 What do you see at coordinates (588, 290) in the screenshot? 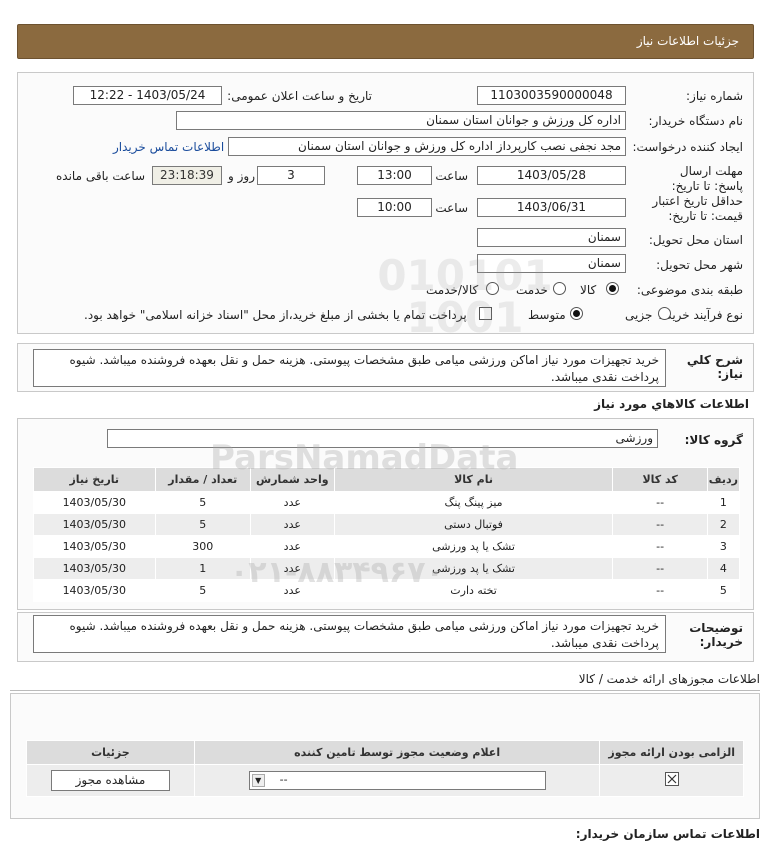
I see `category-option-goods: کالا` at bounding box center [588, 290].